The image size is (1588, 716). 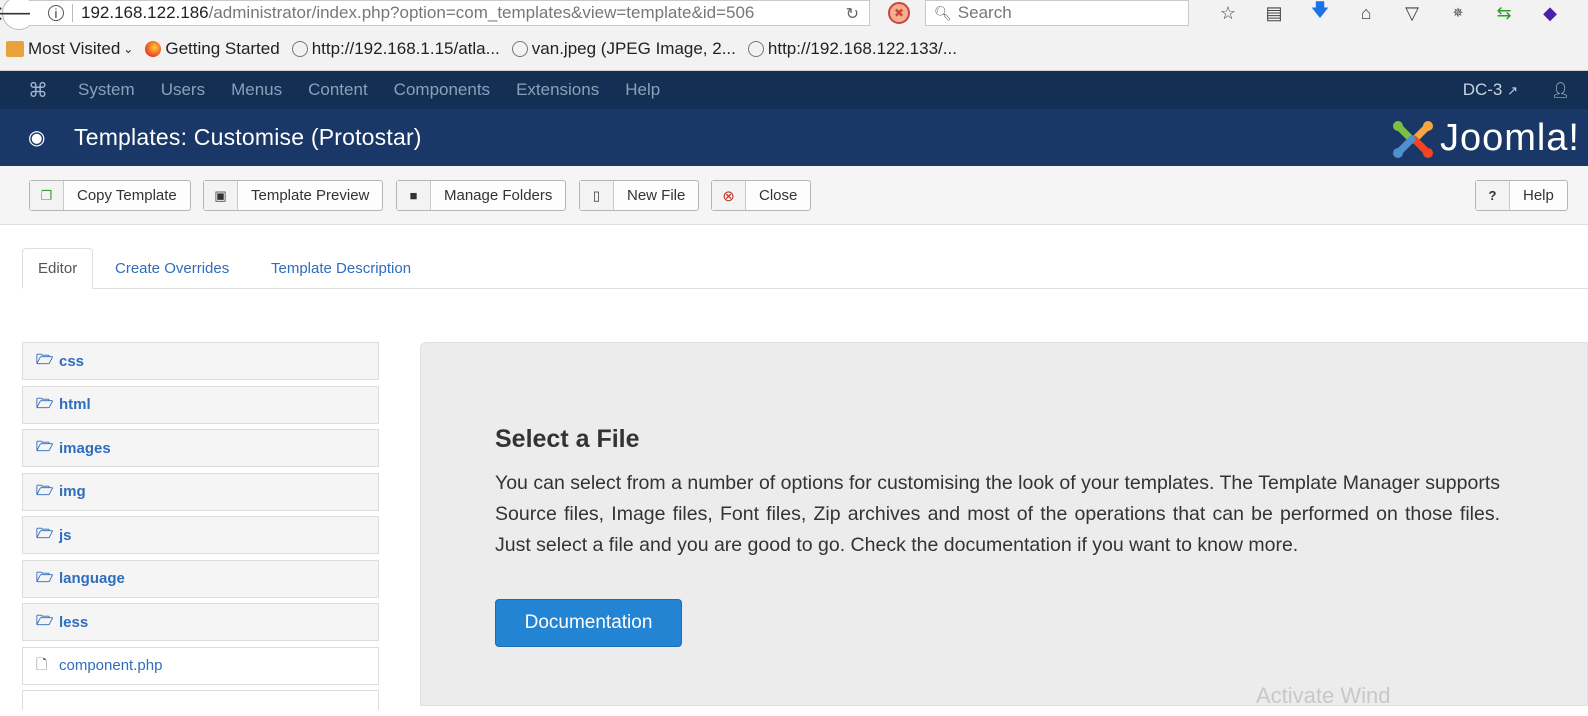 What do you see at coordinates (38, 90) in the screenshot?
I see `joomla-icon: ⌘` at bounding box center [38, 90].